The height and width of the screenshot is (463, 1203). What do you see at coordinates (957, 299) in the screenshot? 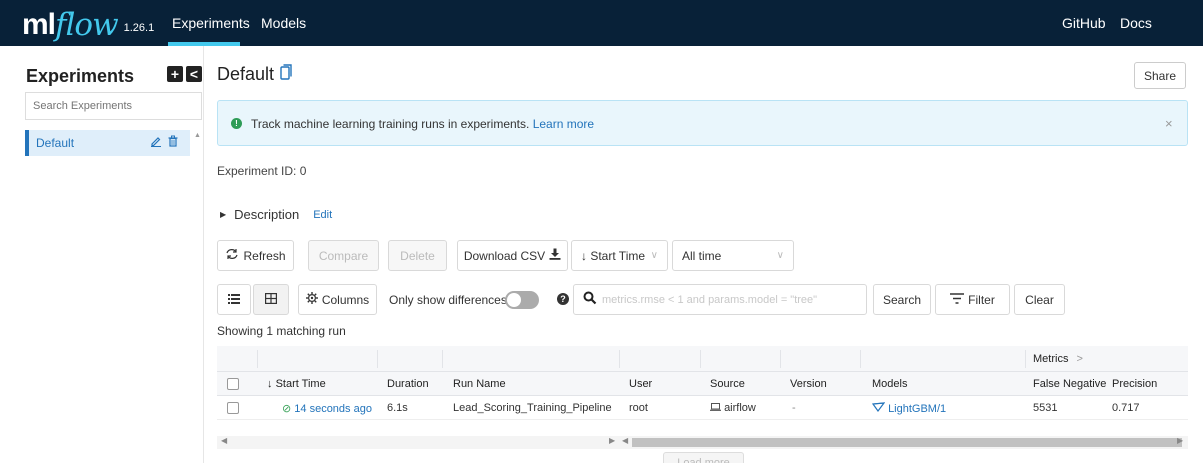
I see `filter-icon` at bounding box center [957, 299].